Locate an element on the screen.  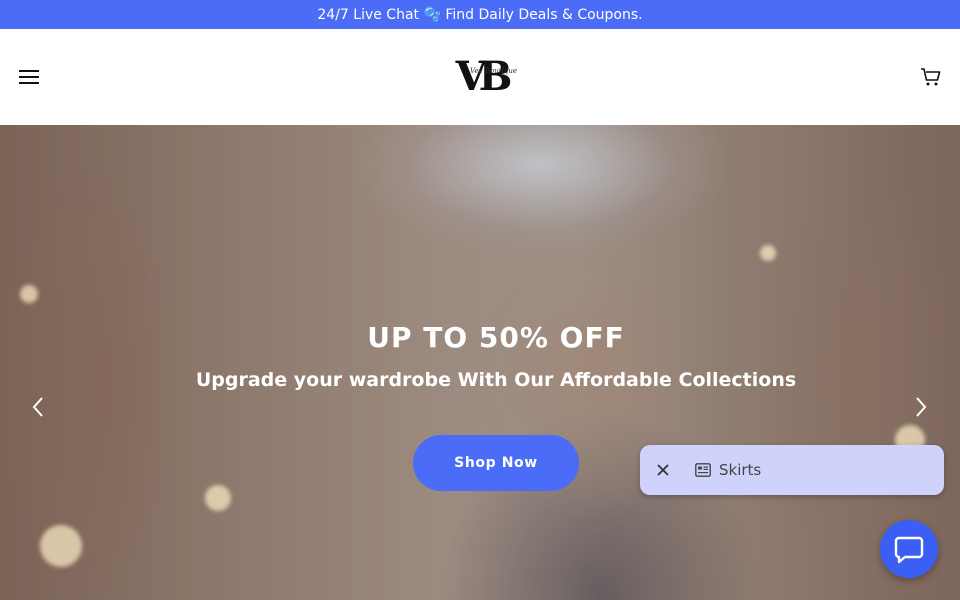
hamburger-menu-icon is located at coordinates (29, 77).